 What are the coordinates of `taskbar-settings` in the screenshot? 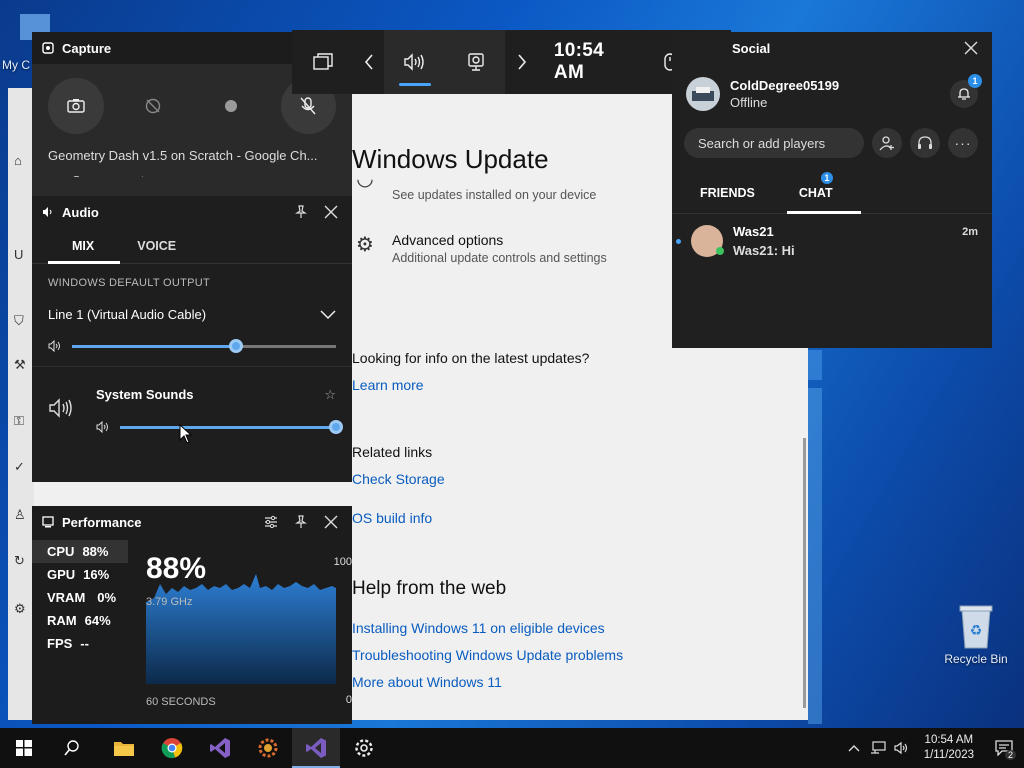 It's located at (364, 748).